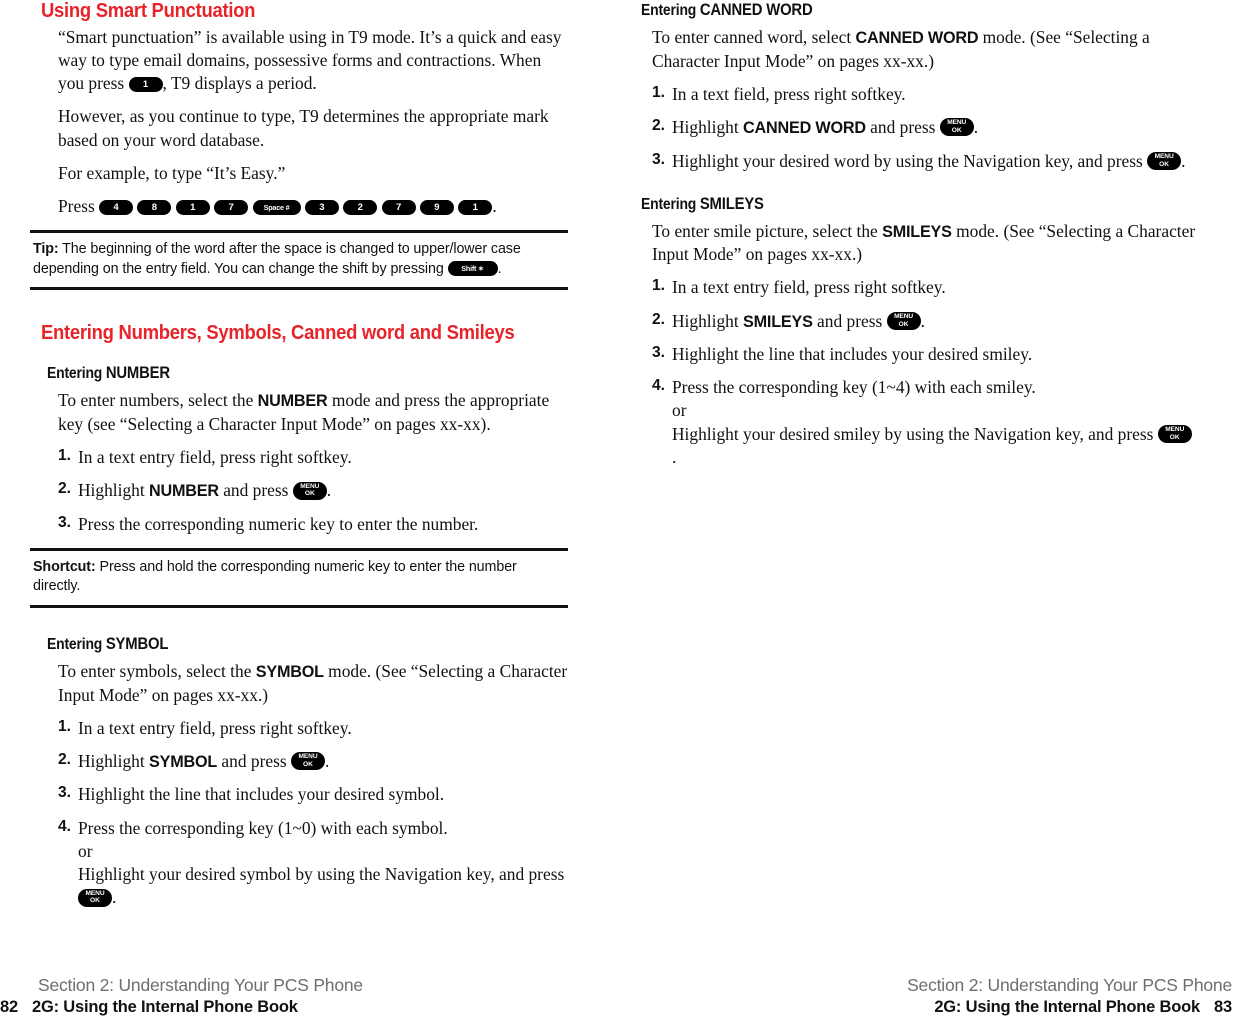 The width and height of the screenshot is (1233, 1034). What do you see at coordinates (183, 761) in the screenshot?
I see `step-mode: SYMBOL` at bounding box center [183, 761].